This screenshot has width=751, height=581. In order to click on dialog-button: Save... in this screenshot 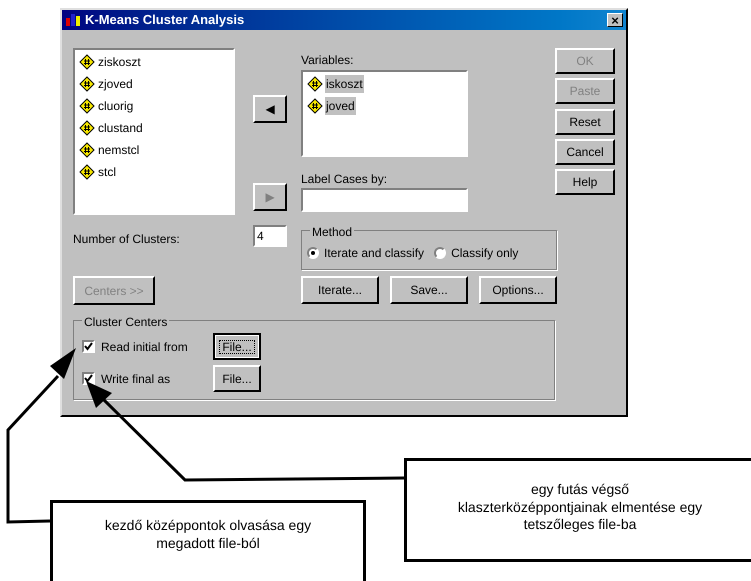, I will do `click(429, 290)`.